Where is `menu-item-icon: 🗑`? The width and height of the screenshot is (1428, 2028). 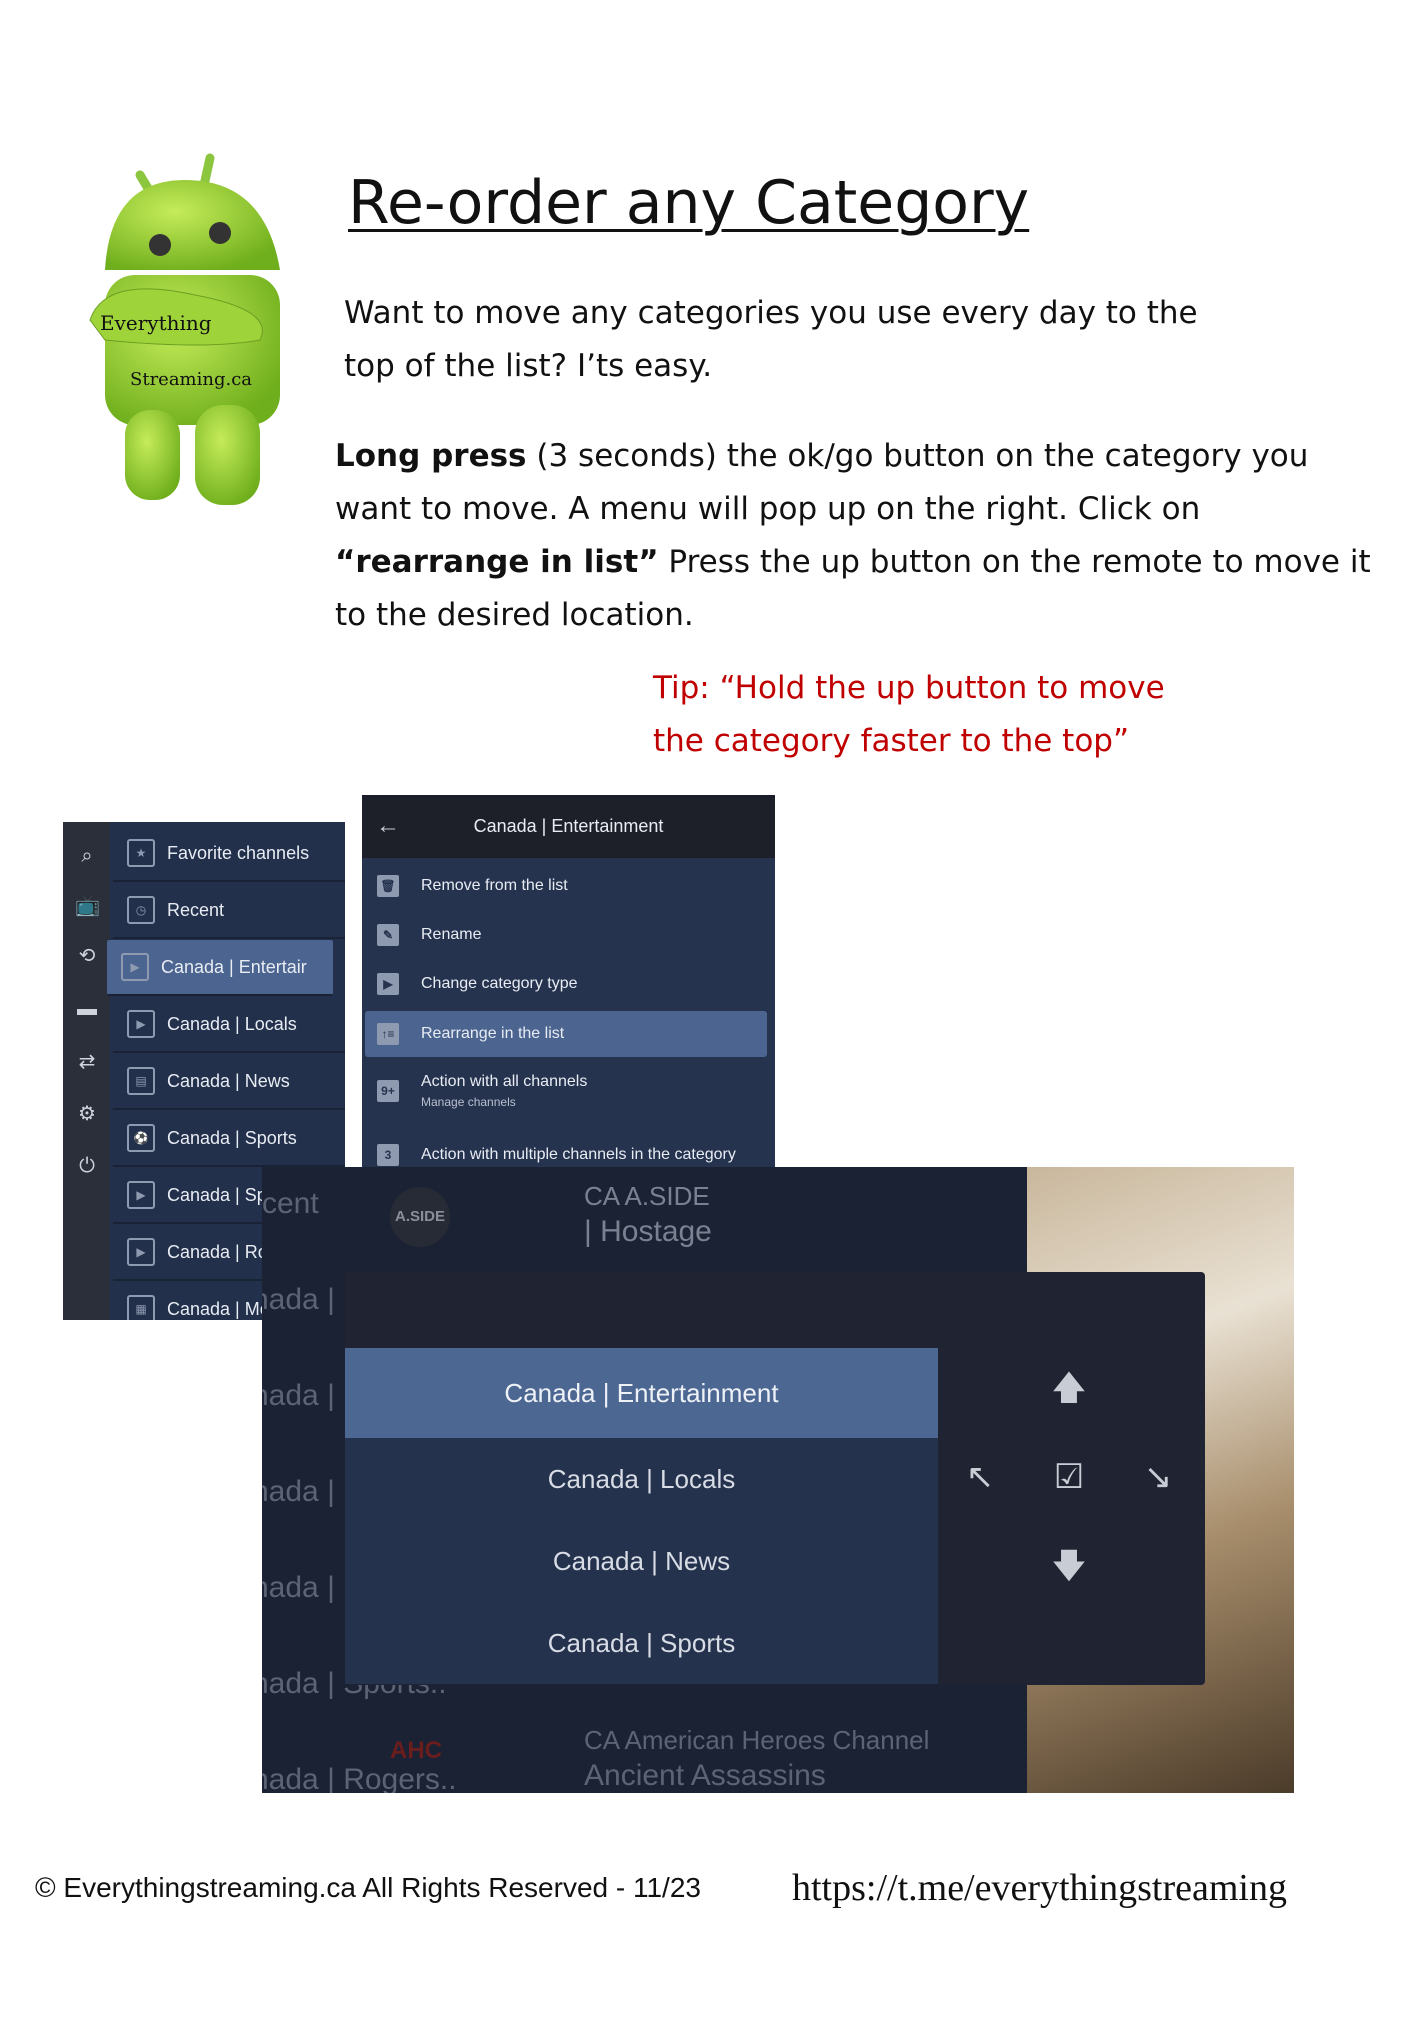
menu-item-icon: 🗑 is located at coordinates (388, 886).